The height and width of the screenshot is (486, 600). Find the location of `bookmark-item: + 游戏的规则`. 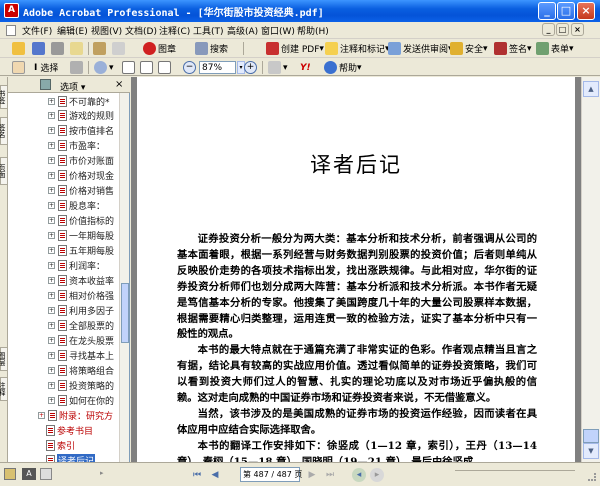

bookmark-item: + 游戏的规则 is located at coordinates (84, 115).